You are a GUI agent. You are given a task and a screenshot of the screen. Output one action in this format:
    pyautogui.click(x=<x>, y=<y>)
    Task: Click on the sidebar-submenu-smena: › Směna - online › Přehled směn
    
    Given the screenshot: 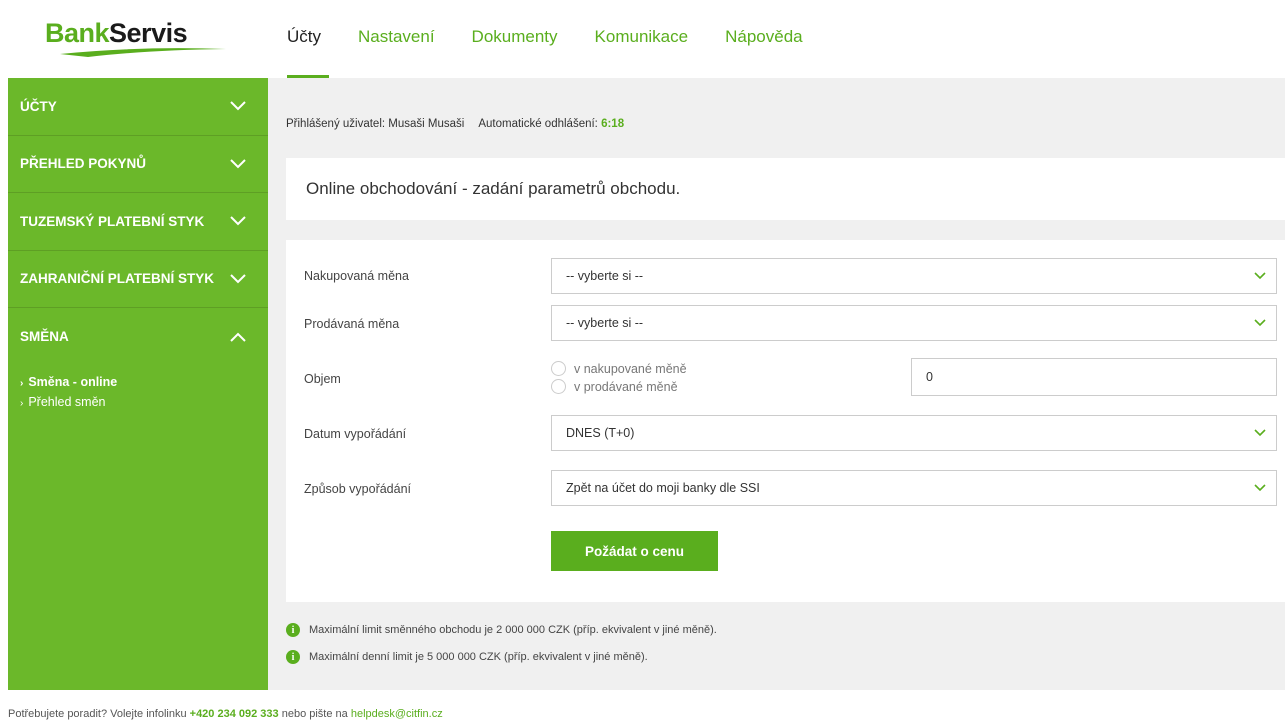 What is the action you would take?
    pyautogui.click(x=138, y=389)
    